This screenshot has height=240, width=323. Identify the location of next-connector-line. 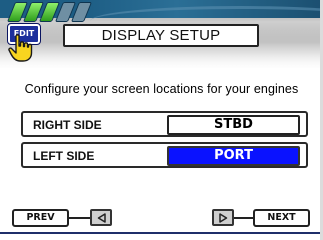
(243, 218).